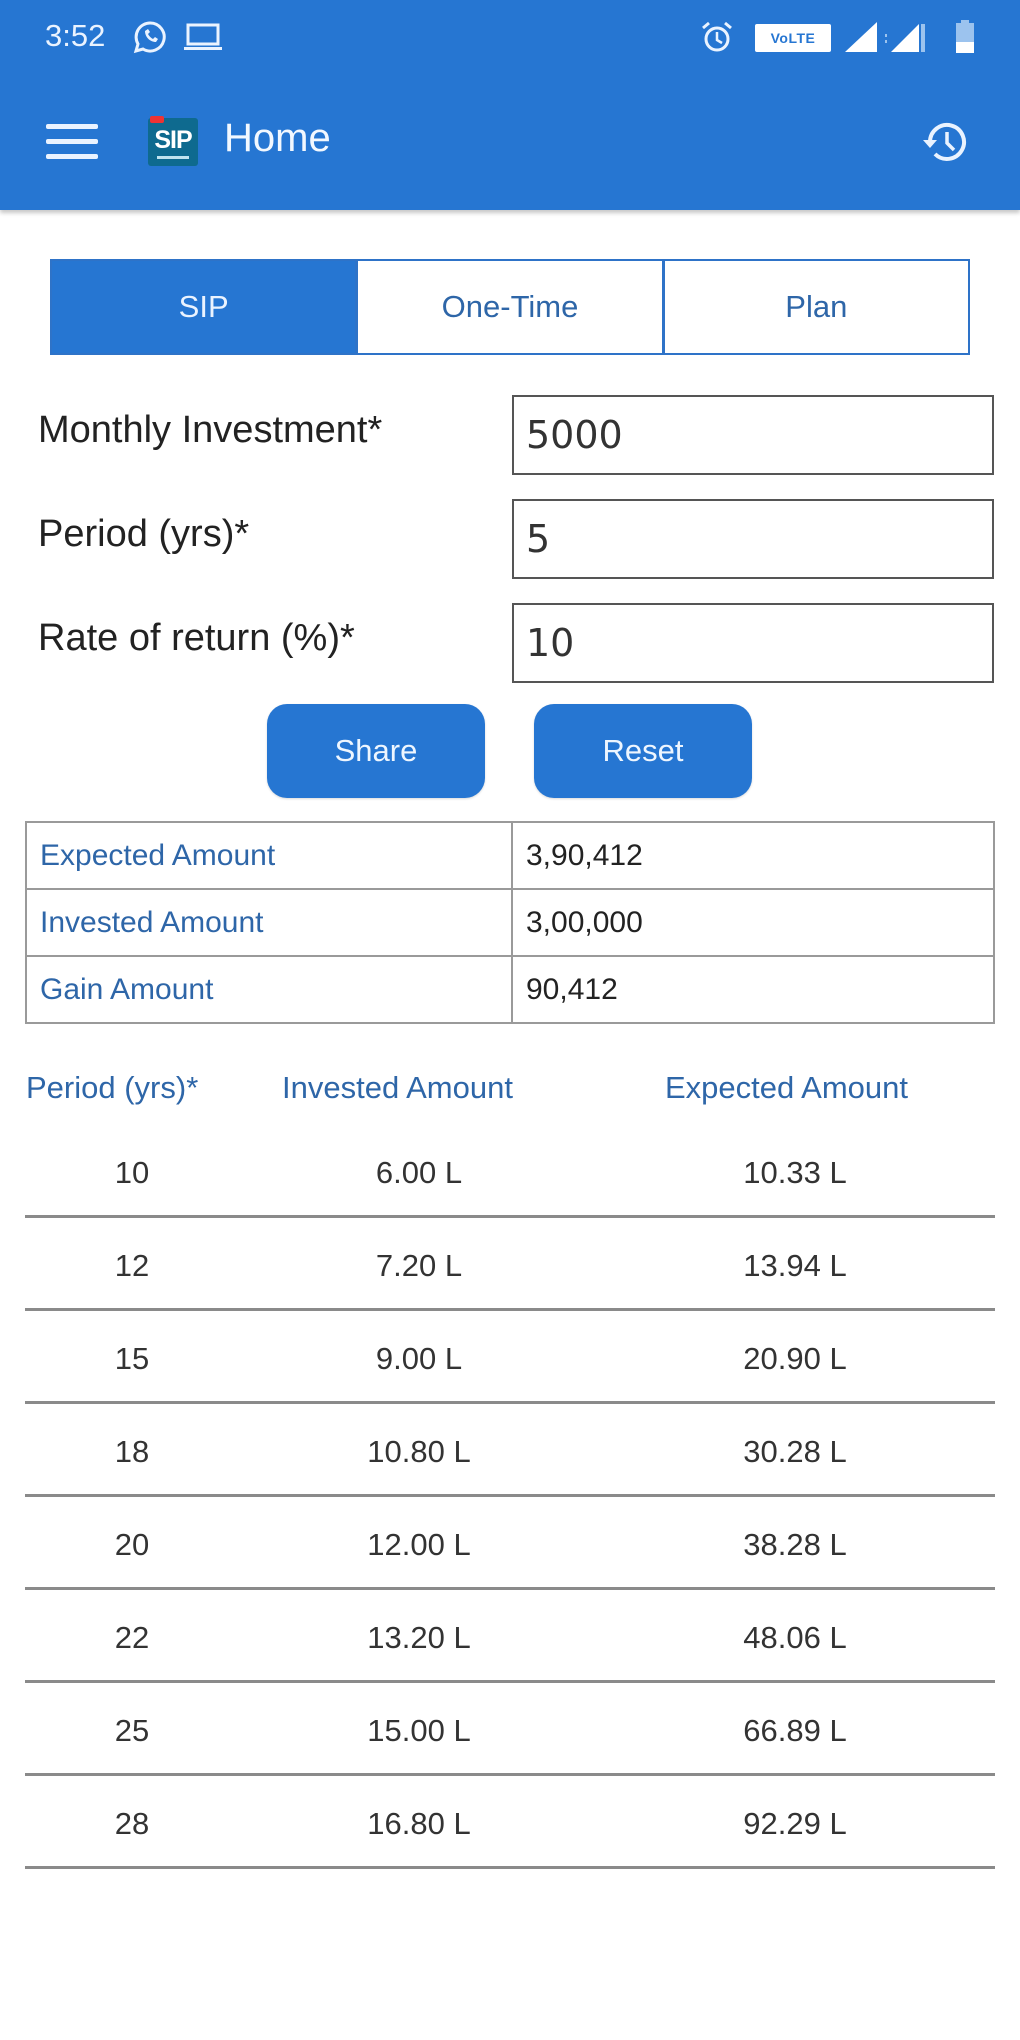 This screenshot has height=2040, width=1020. Describe the element at coordinates (132, 1265) in the screenshot. I see `period-cell: 12` at that location.